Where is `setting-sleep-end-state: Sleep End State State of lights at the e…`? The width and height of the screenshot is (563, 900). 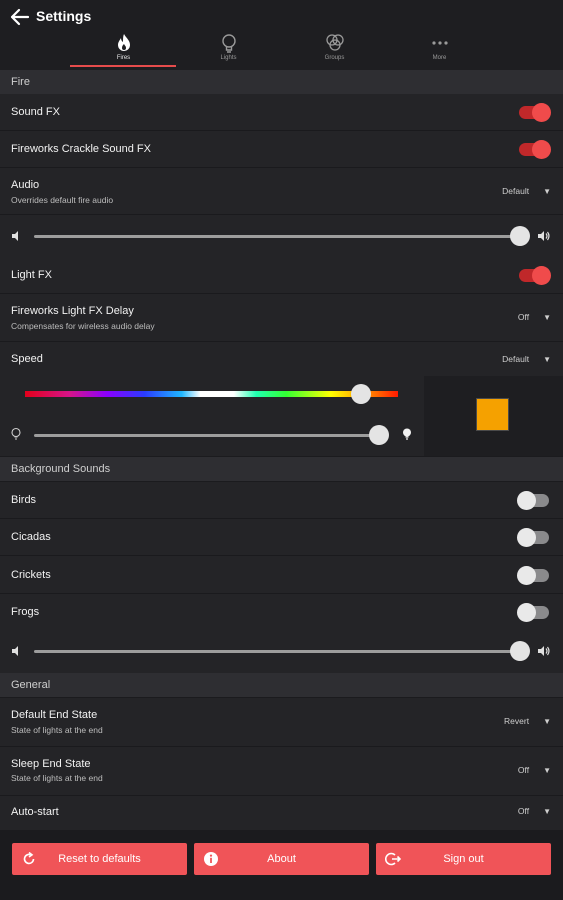
setting-sleep-end-state: Sleep End State State of lights at the e… is located at coordinates (281, 771).